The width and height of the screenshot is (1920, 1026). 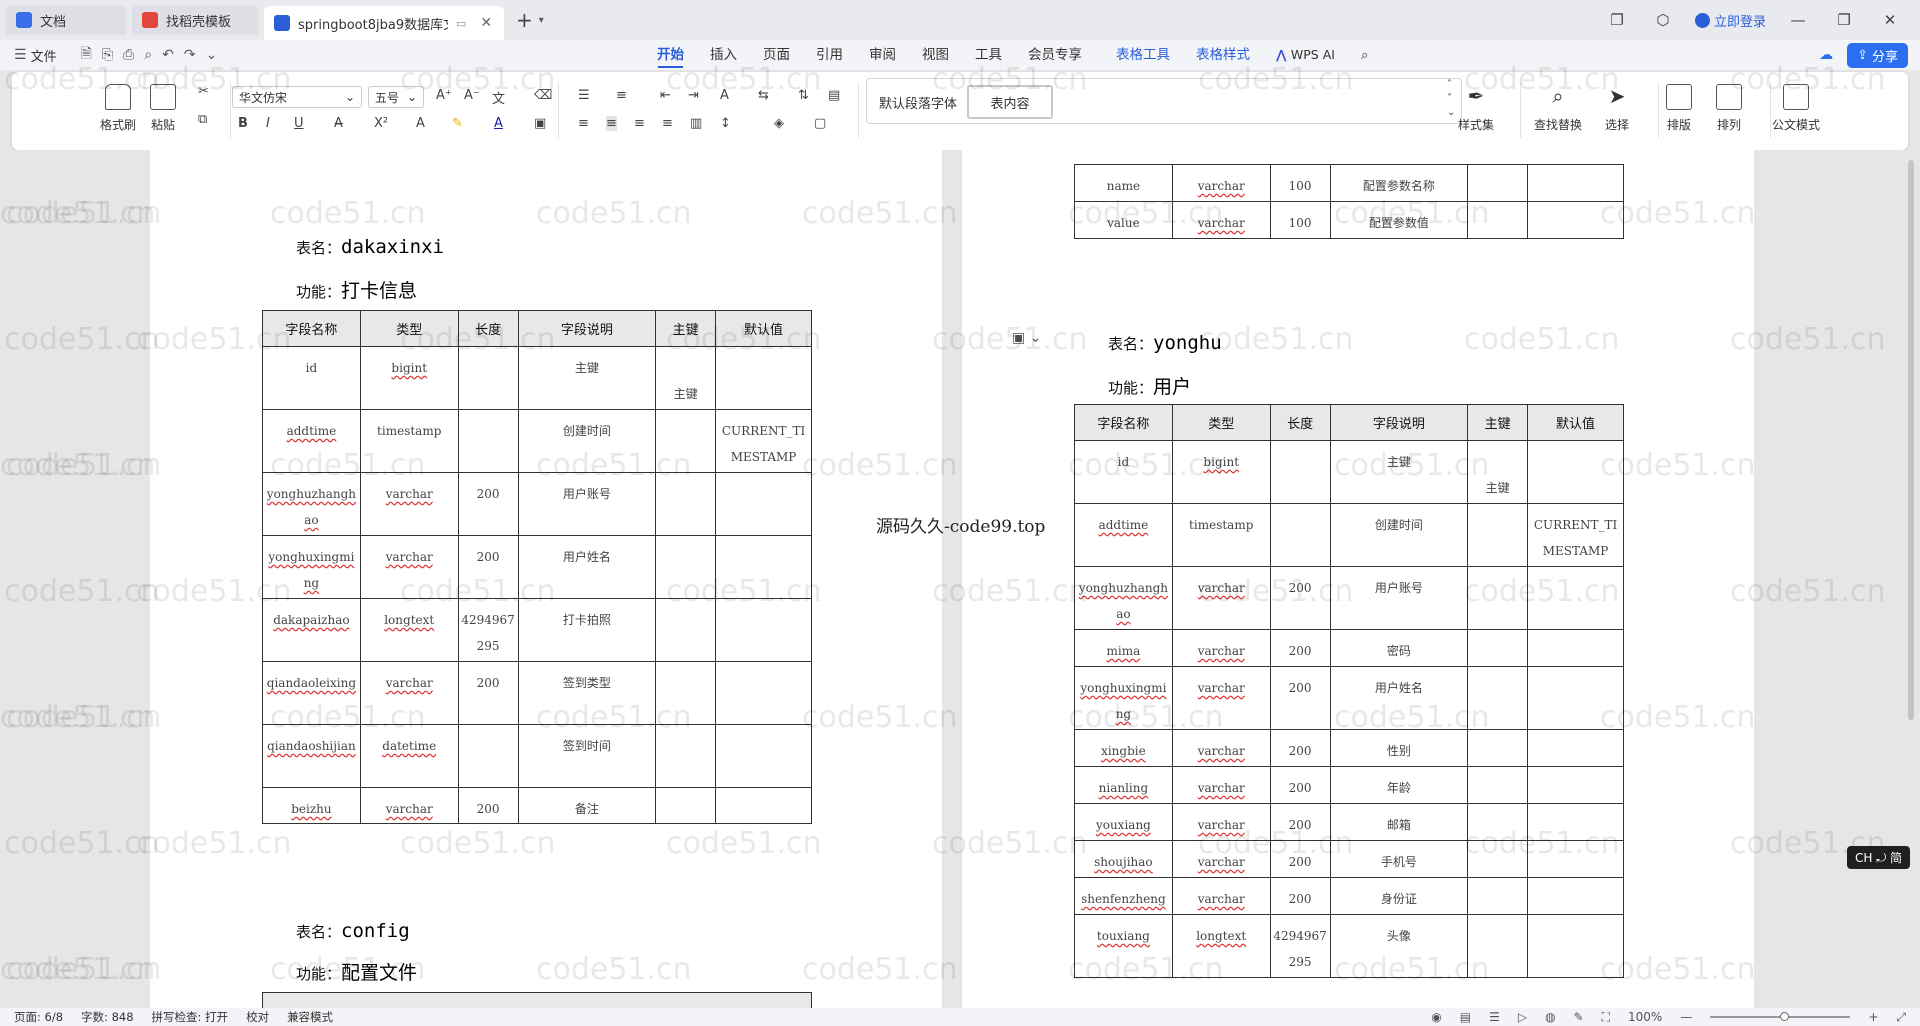 I want to click on table-cell: 签到类型, so click(x=587, y=693).